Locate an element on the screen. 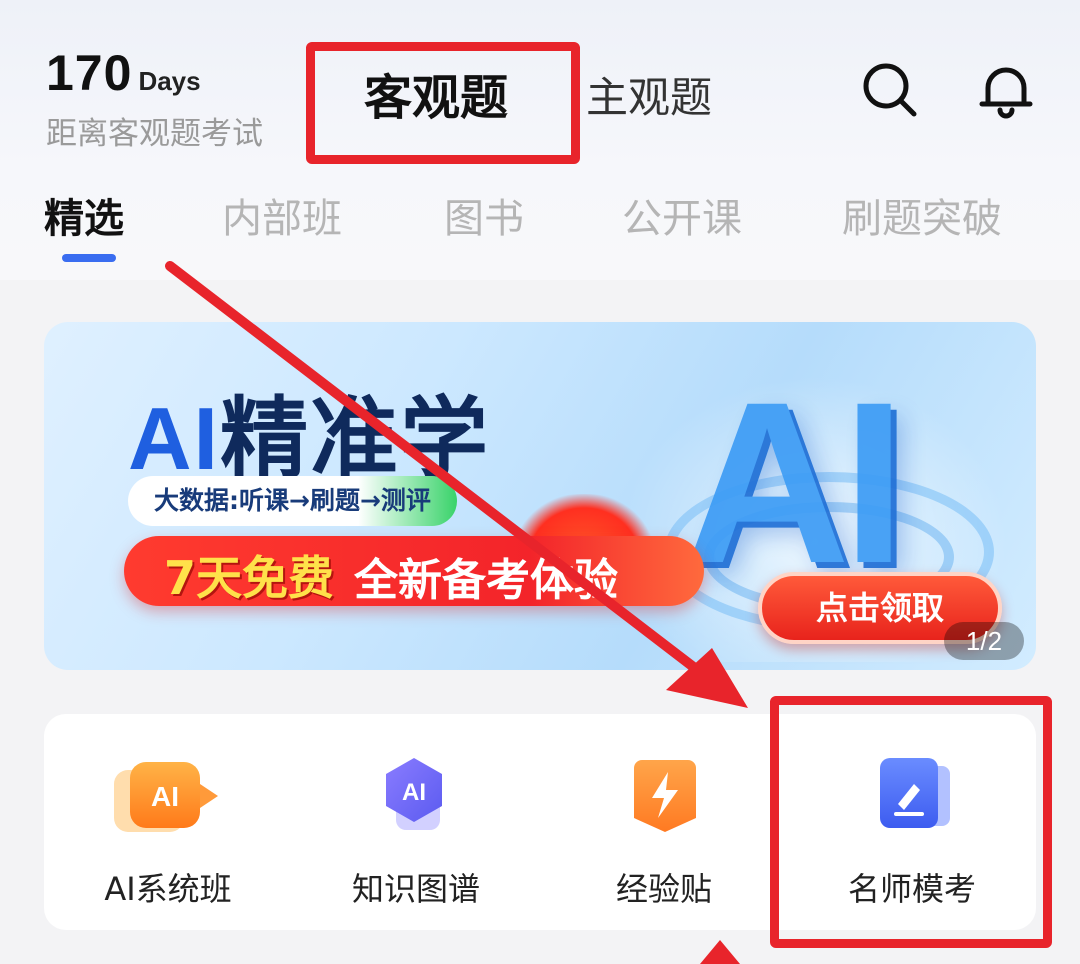 The height and width of the screenshot is (964, 1080). banner-title-ai: AI is located at coordinates (174, 438).